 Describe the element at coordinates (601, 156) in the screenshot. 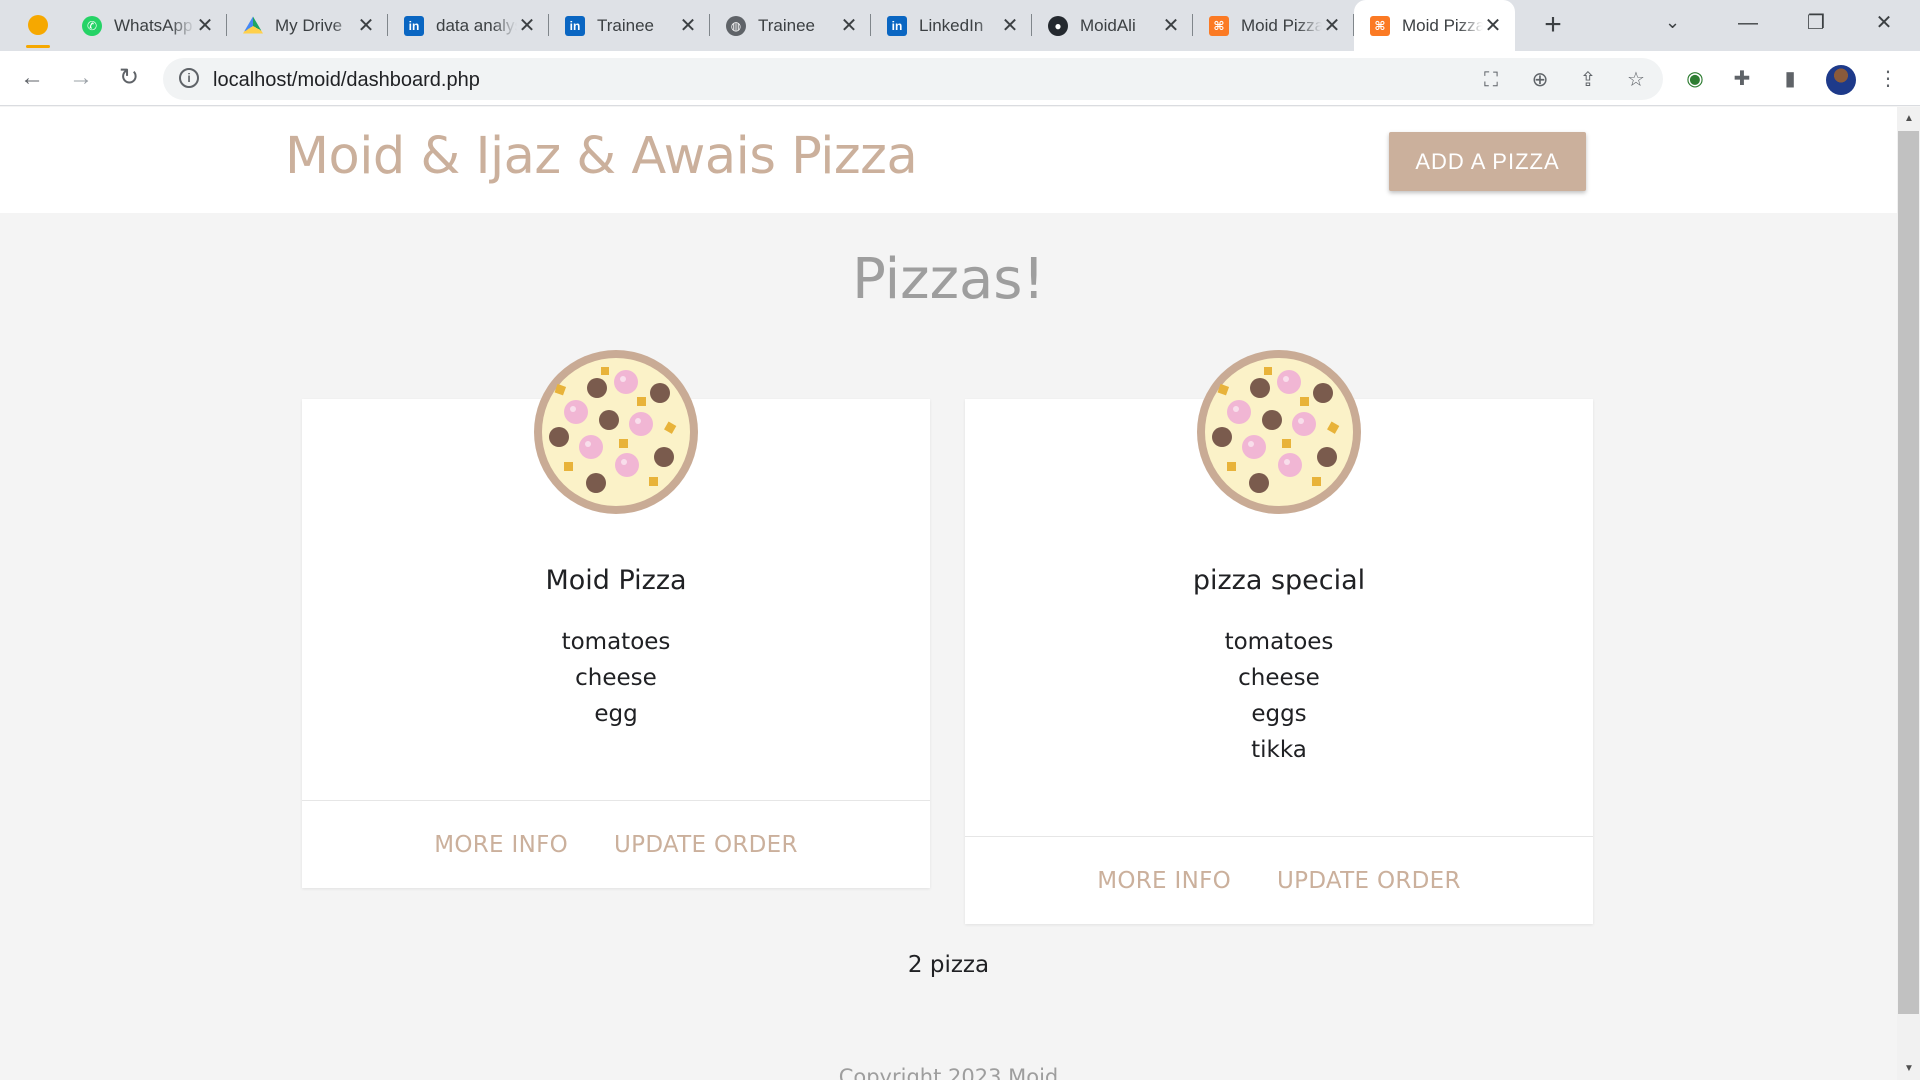

I see `brand-logo-text: Moid & Ijaz & Awais Pizza` at that location.